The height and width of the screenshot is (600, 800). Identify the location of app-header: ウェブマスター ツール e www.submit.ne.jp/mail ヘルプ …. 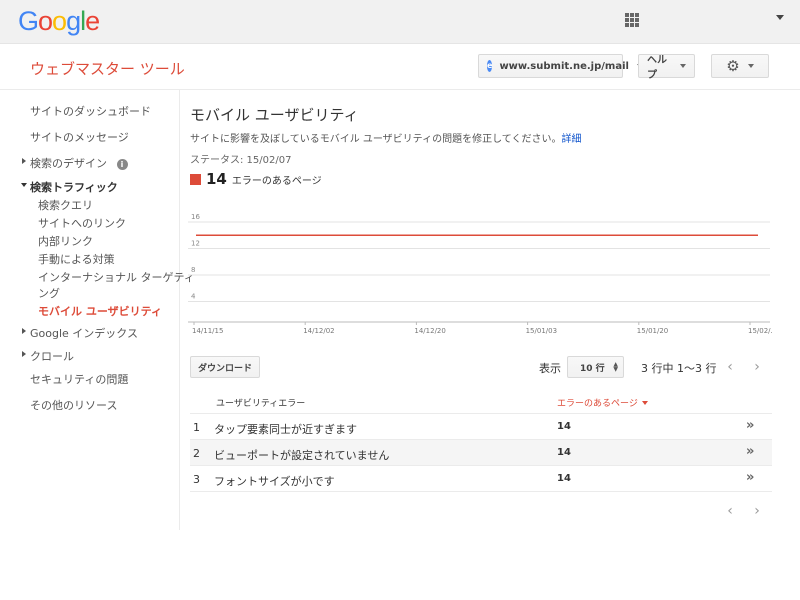
(400, 67).